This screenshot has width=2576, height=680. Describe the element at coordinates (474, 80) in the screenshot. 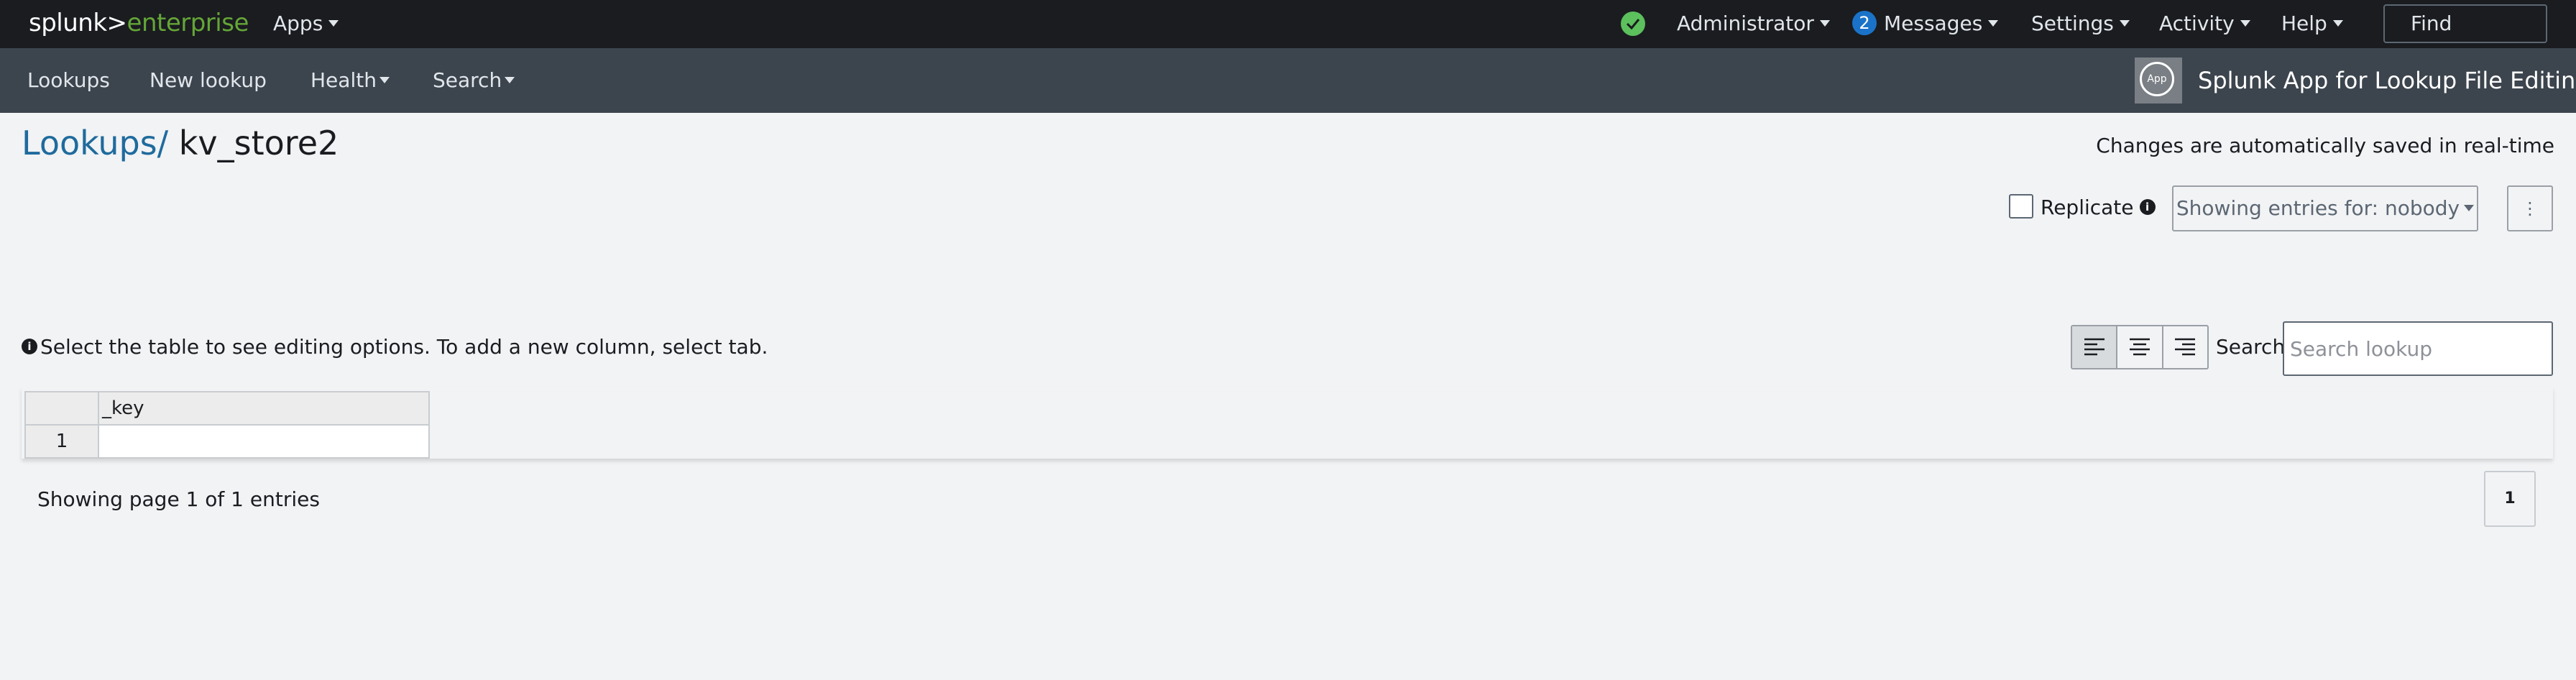

I see `nav-search: Search` at that location.